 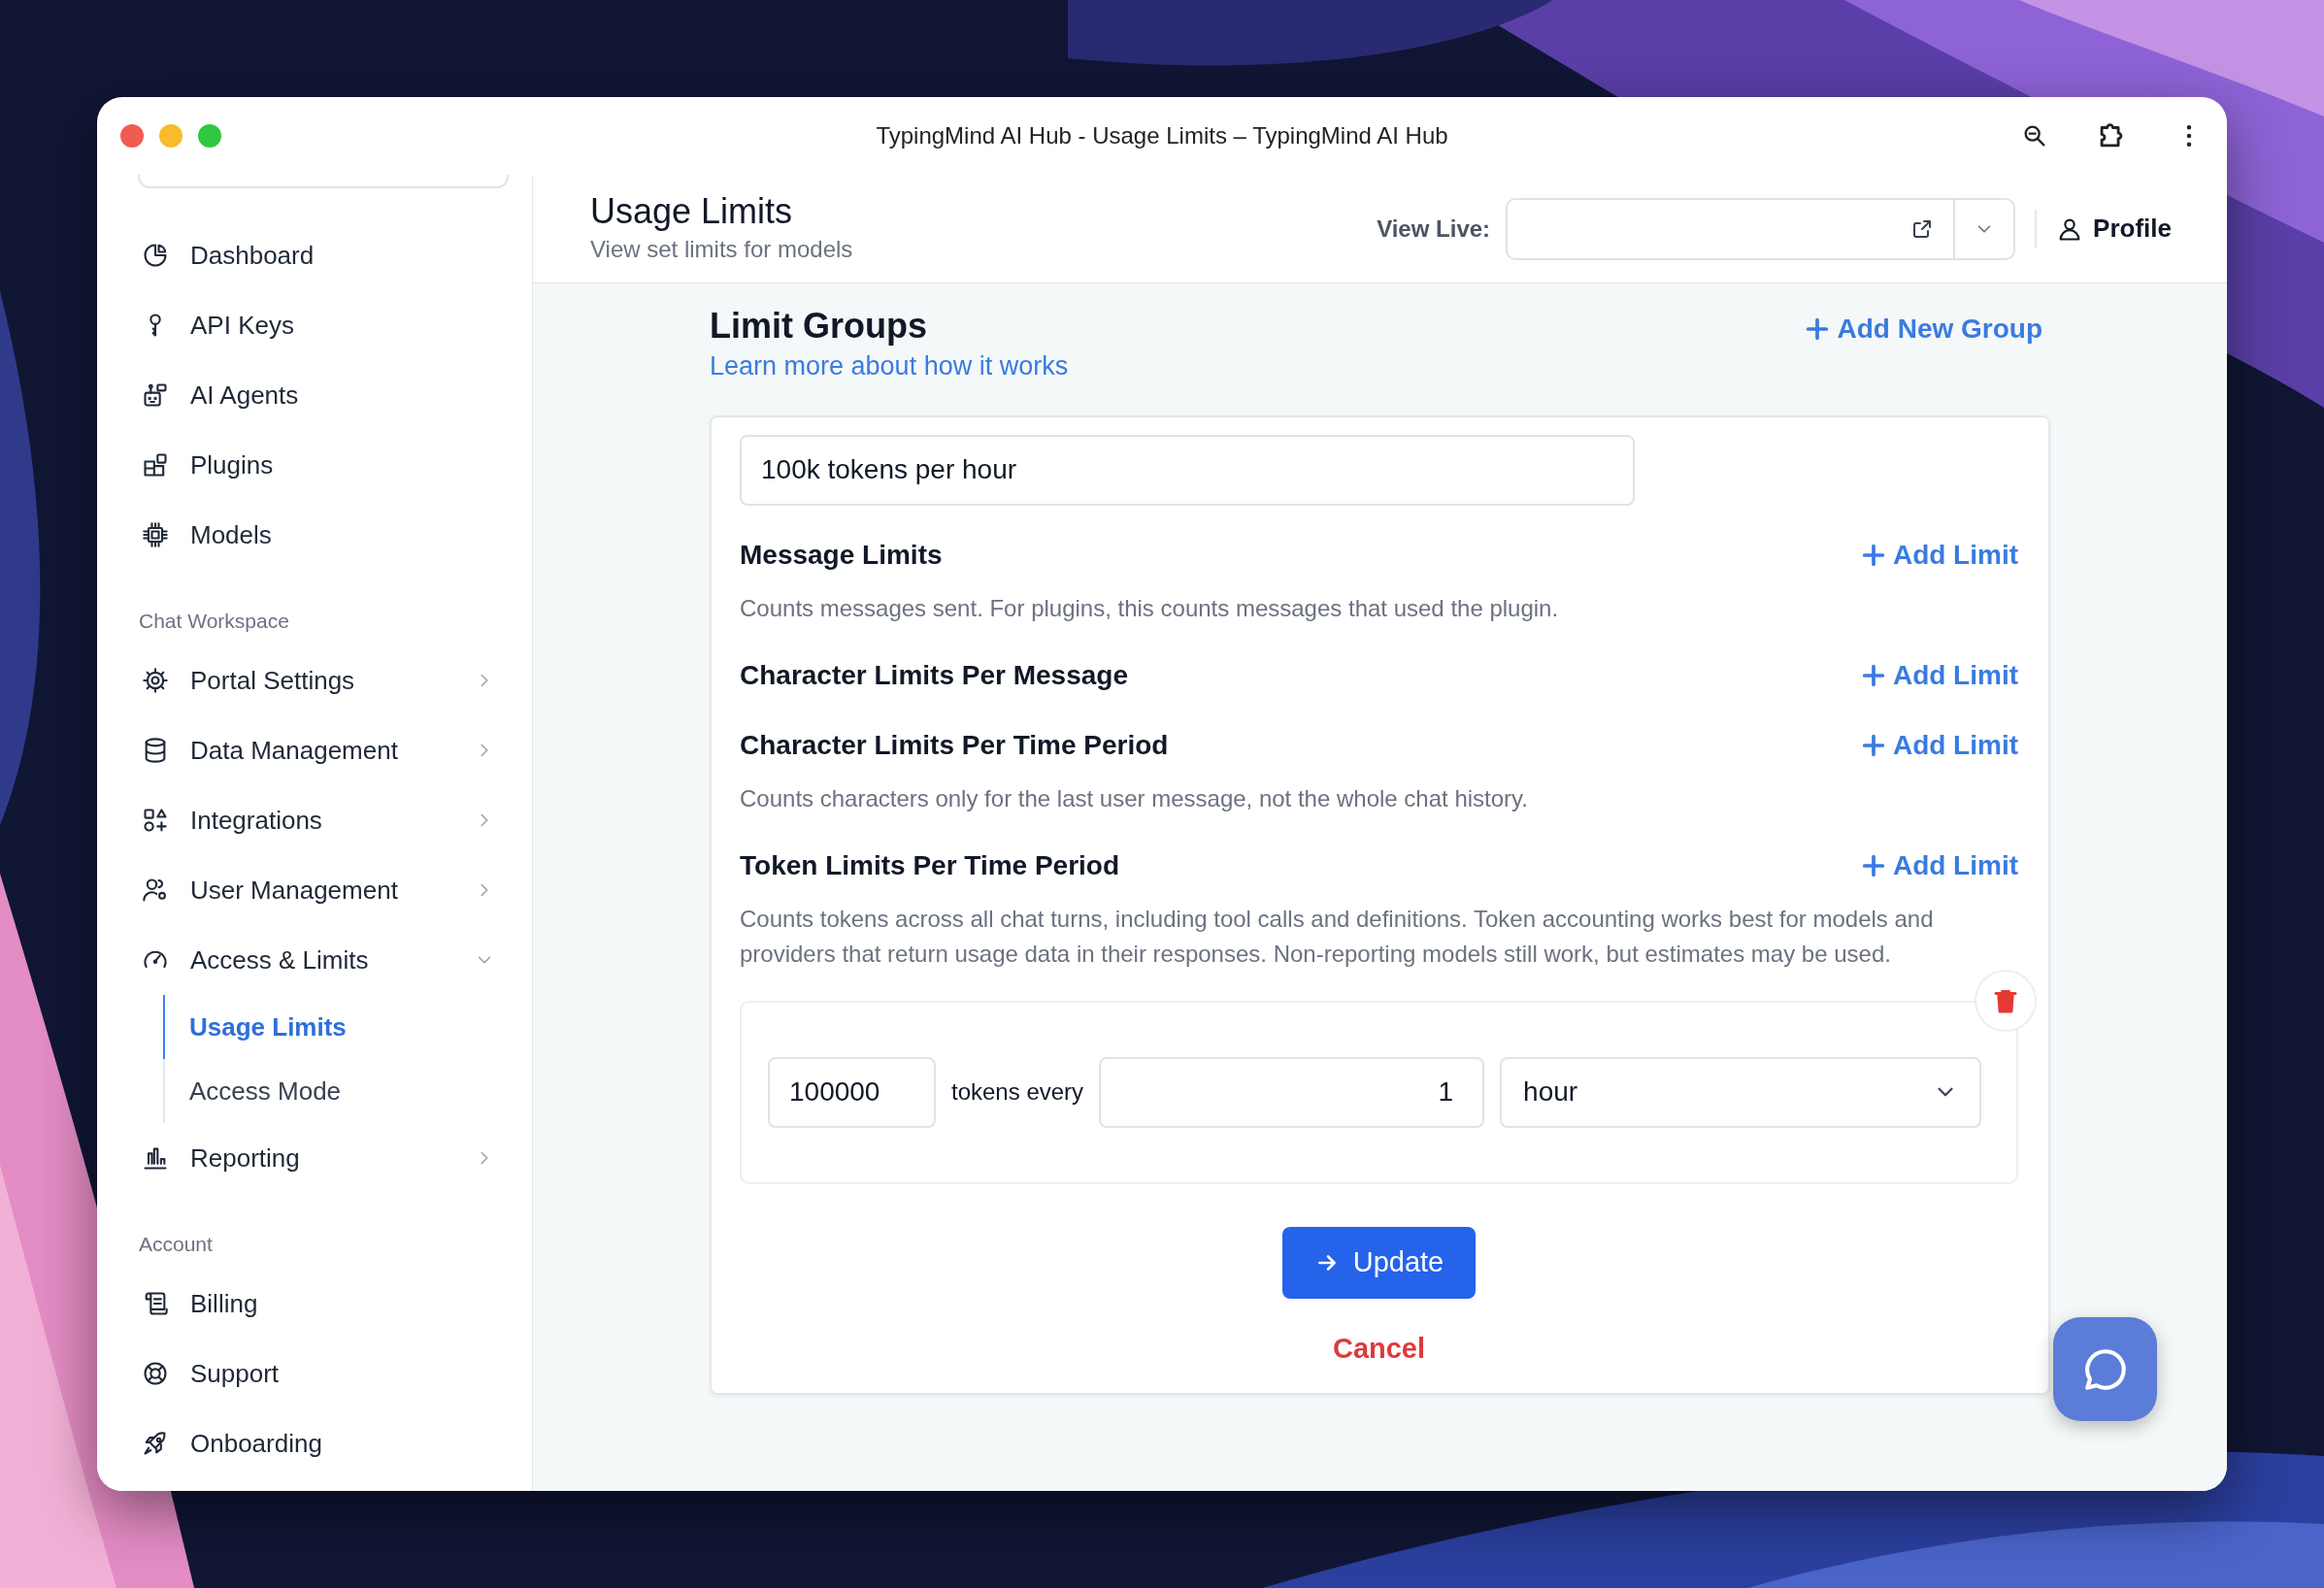 I want to click on sidebar-item: User Management, so click(x=314, y=890).